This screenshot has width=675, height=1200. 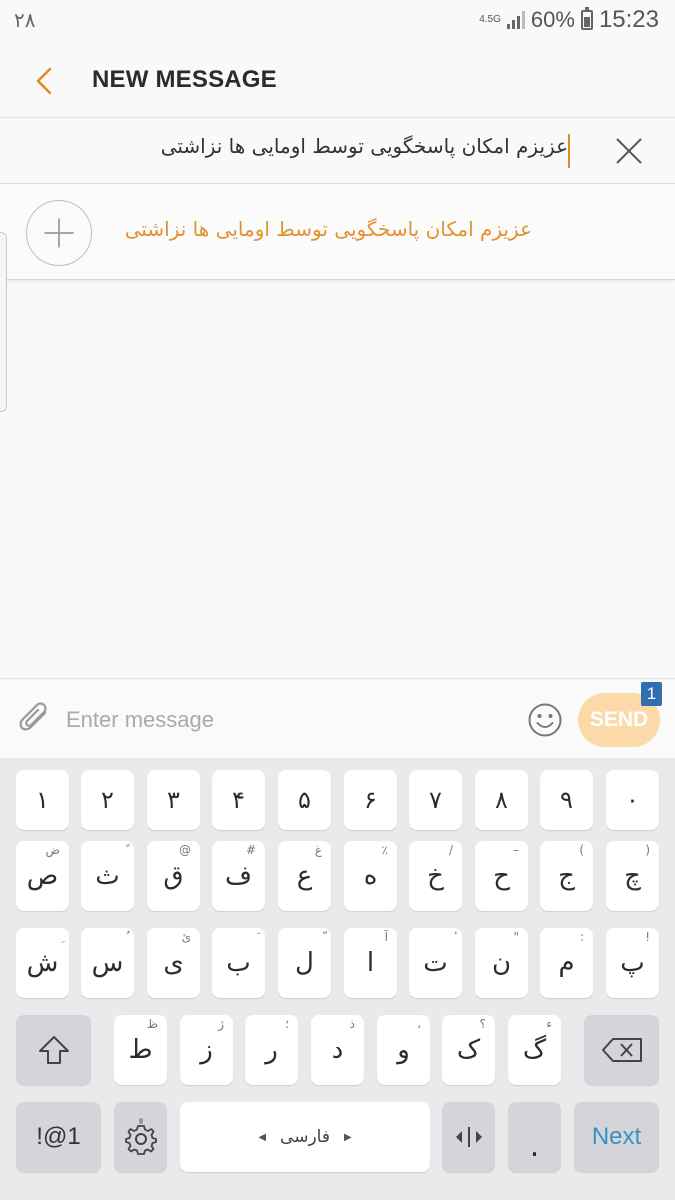 What do you see at coordinates (632, 876) in the screenshot?
I see `key-che: ) چ` at bounding box center [632, 876].